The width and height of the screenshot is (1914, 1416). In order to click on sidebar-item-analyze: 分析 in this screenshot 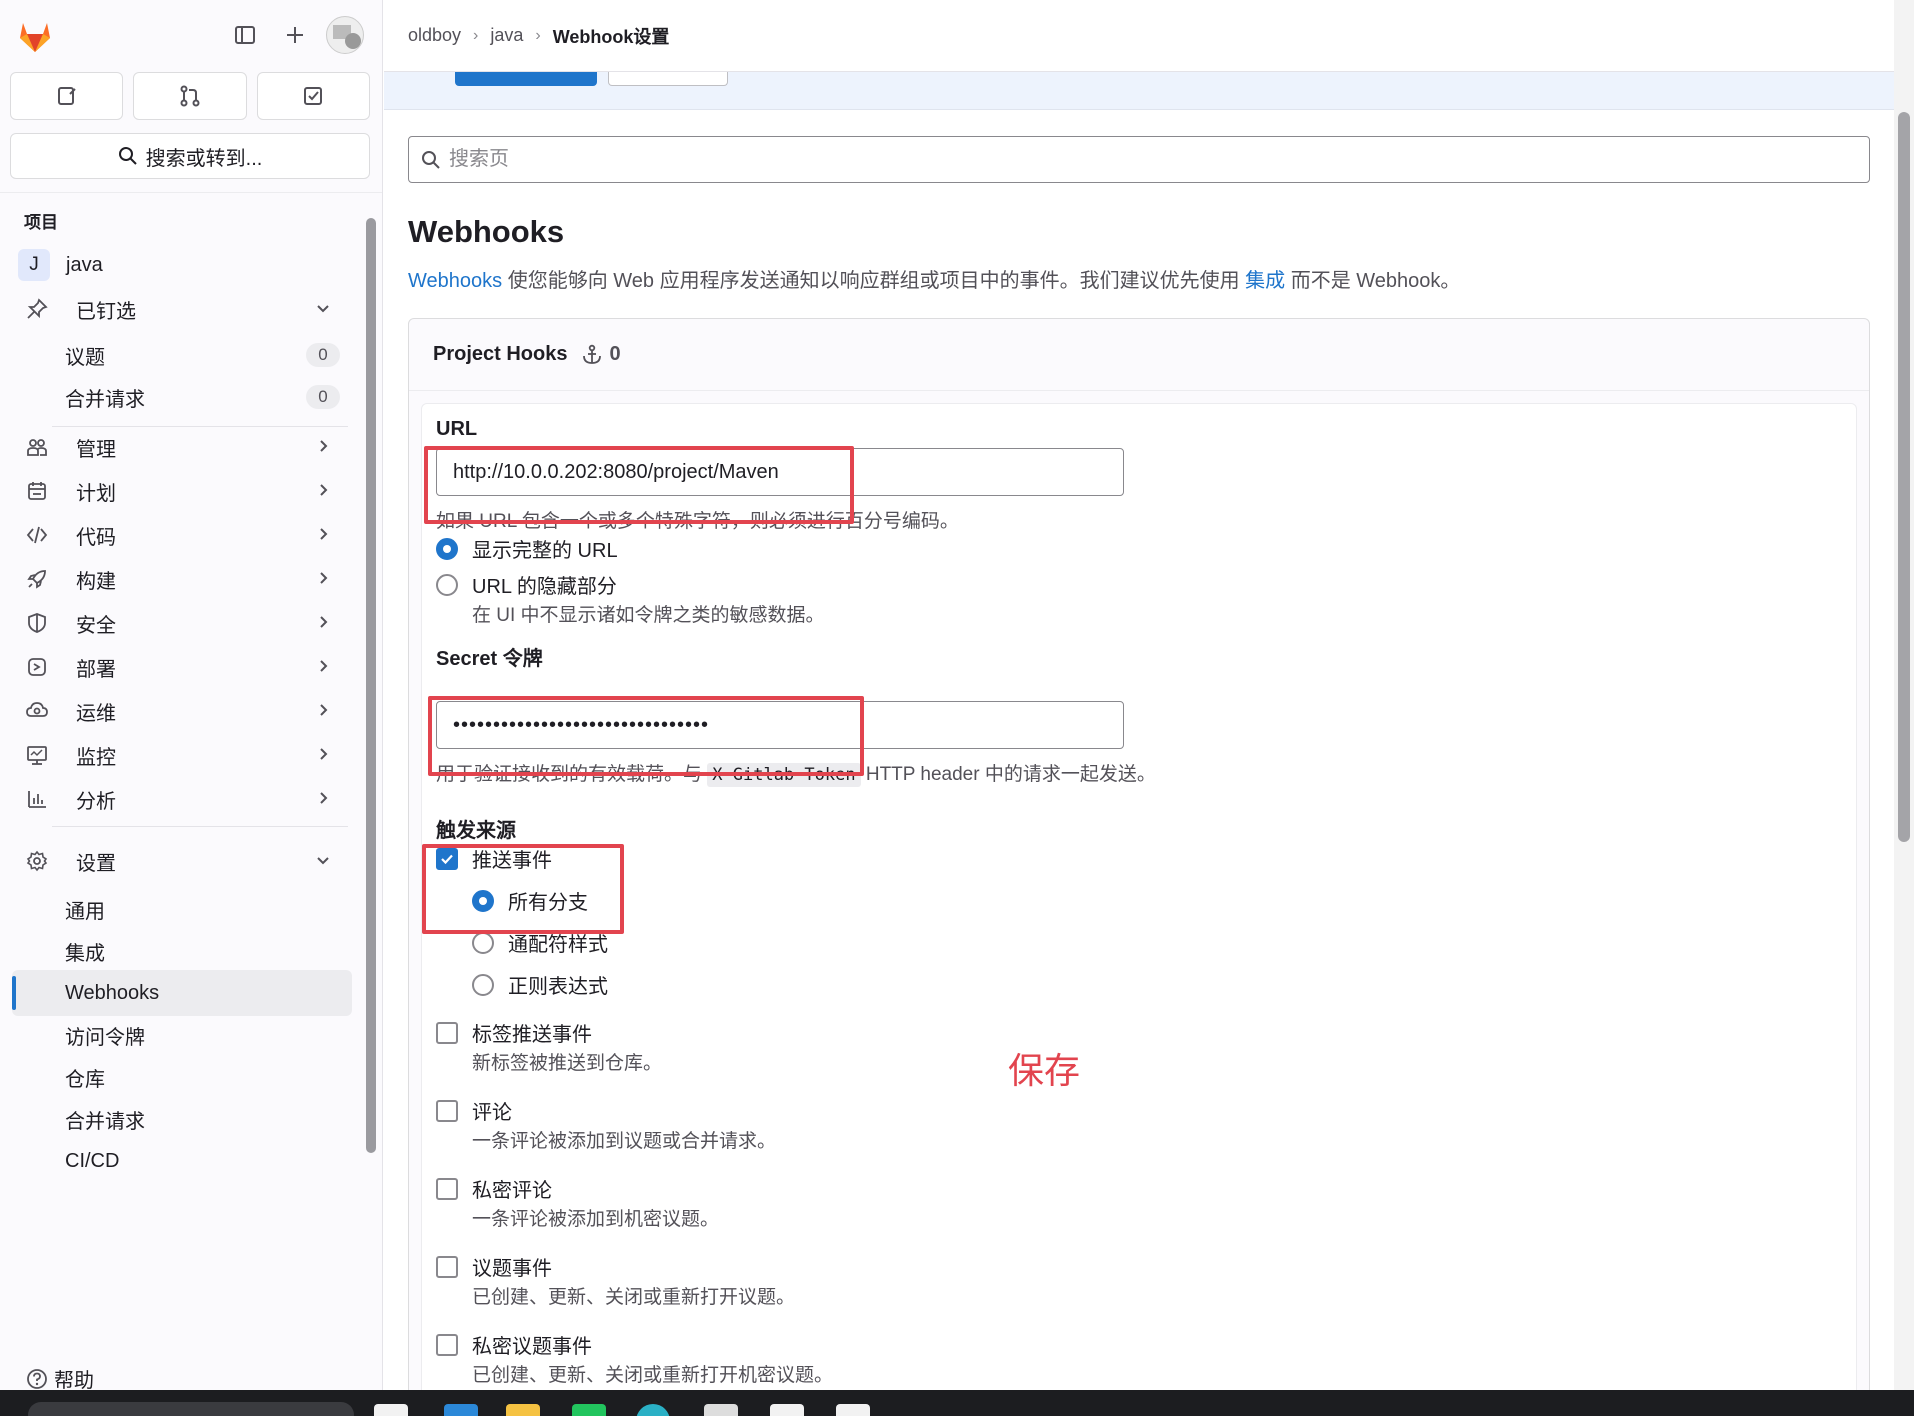, I will do `click(182, 799)`.